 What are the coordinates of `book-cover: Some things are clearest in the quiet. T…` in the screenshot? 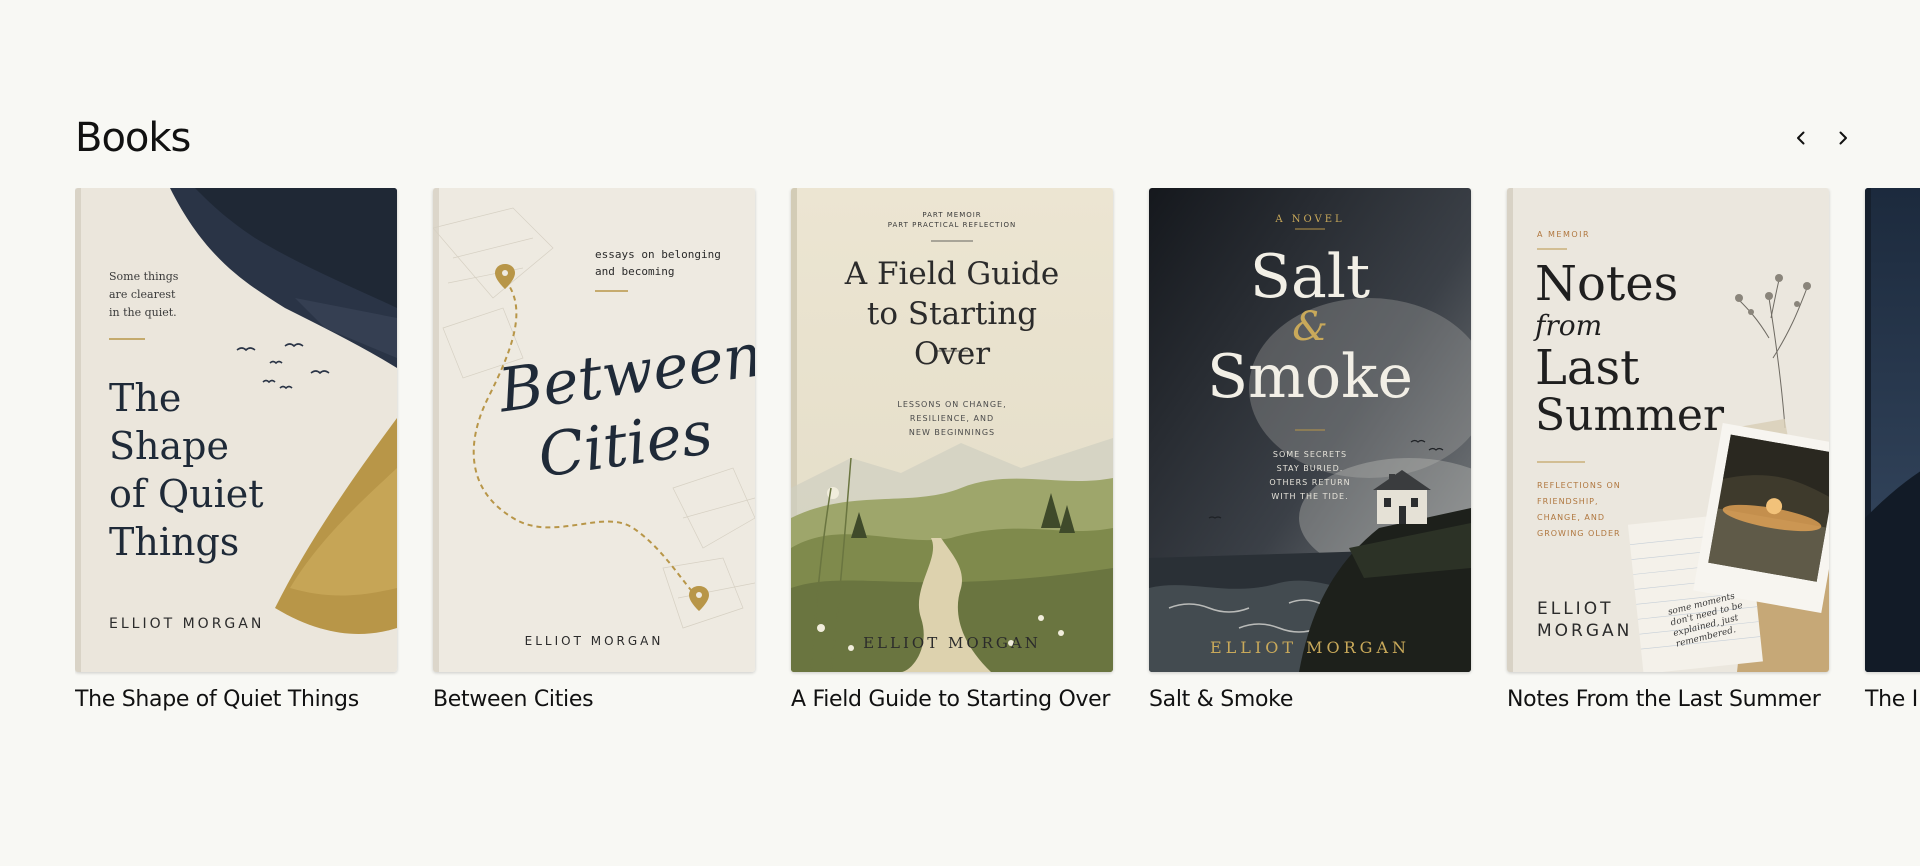 It's located at (236, 430).